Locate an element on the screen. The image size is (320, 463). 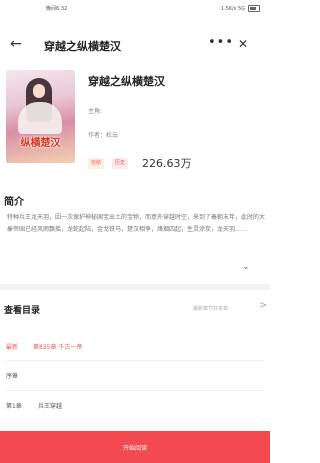
more-options-icon: ••• is located at coordinates (221, 42).